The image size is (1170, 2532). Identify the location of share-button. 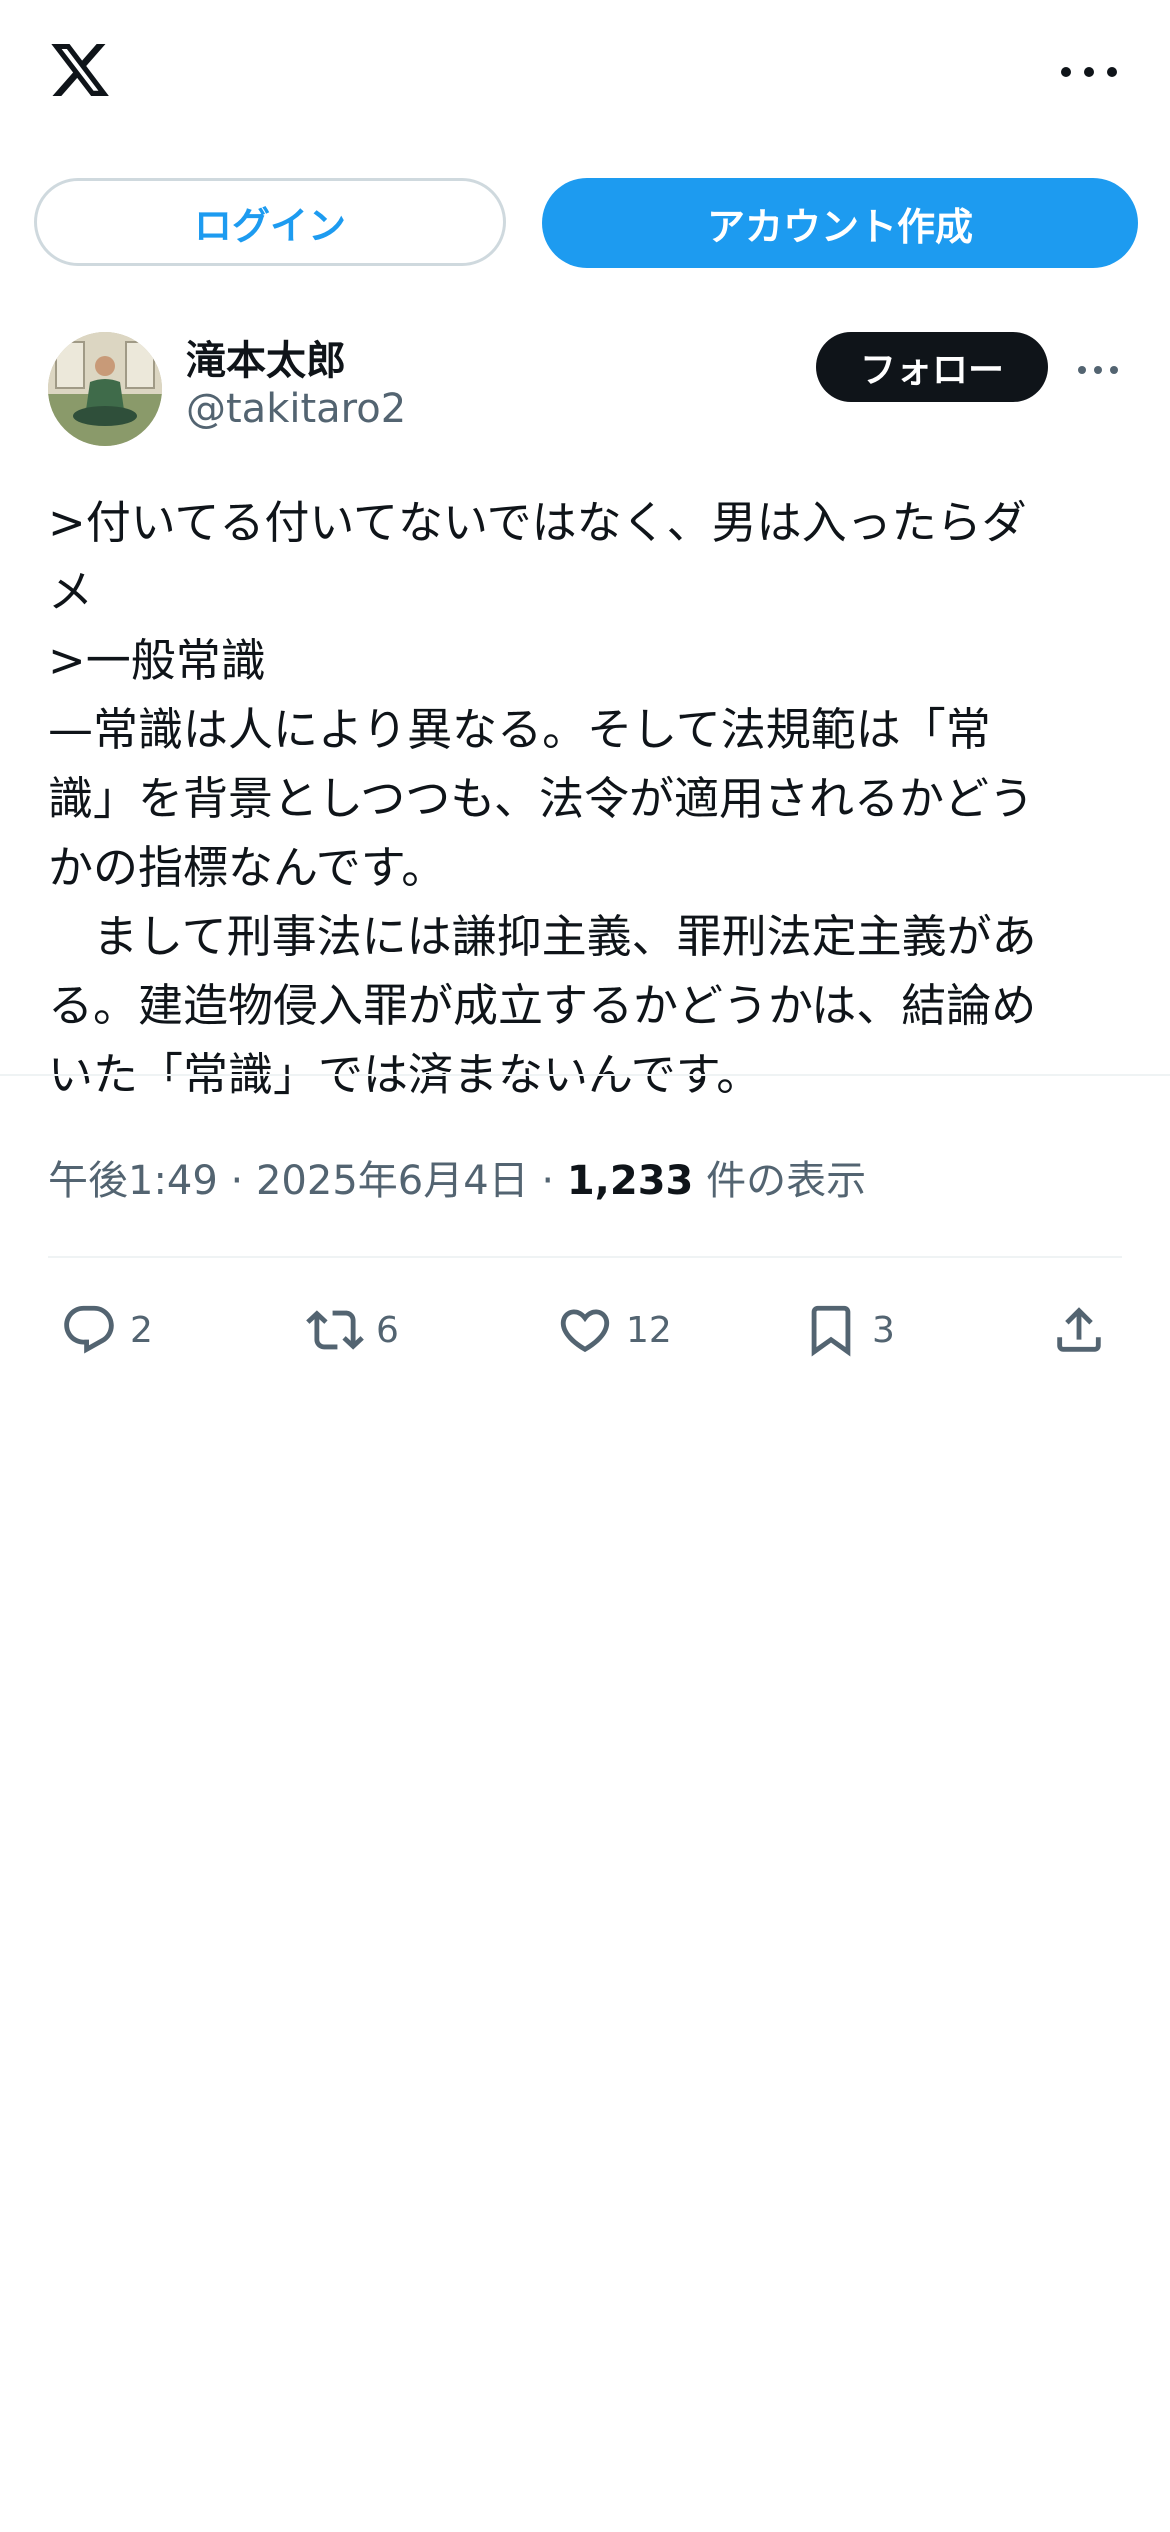
(1079, 1330).